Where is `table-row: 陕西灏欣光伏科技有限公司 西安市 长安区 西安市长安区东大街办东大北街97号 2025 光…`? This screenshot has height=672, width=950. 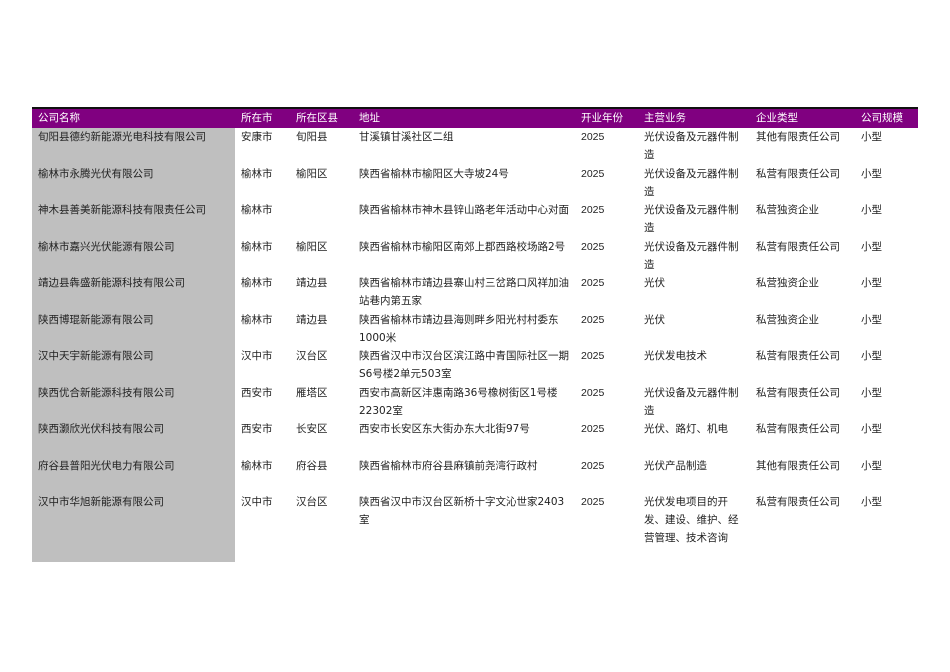 table-row: 陕西灏欣光伏科技有限公司 西安市 长安区 西安市长安区东大街办东大北街97号 2025 光… is located at coordinates (475, 438).